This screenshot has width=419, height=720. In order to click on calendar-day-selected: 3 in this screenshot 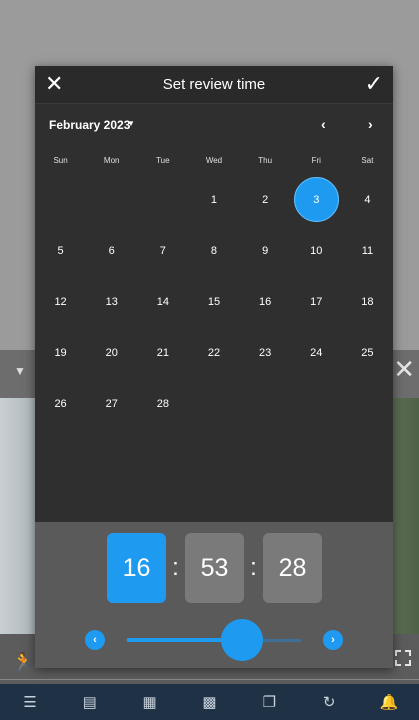, I will do `click(316, 199)`.